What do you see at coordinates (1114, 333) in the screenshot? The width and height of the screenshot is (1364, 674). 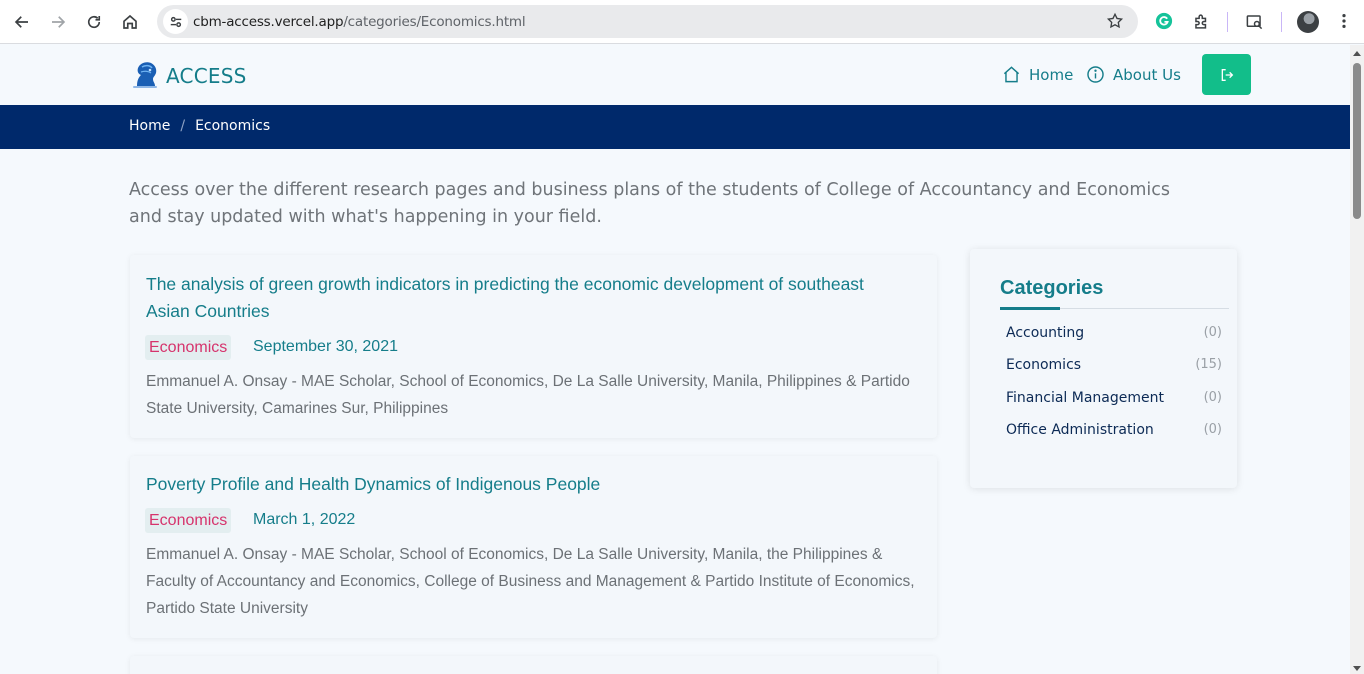 I see `category-item-accounting: Accounting (0)` at bounding box center [1114, 333].